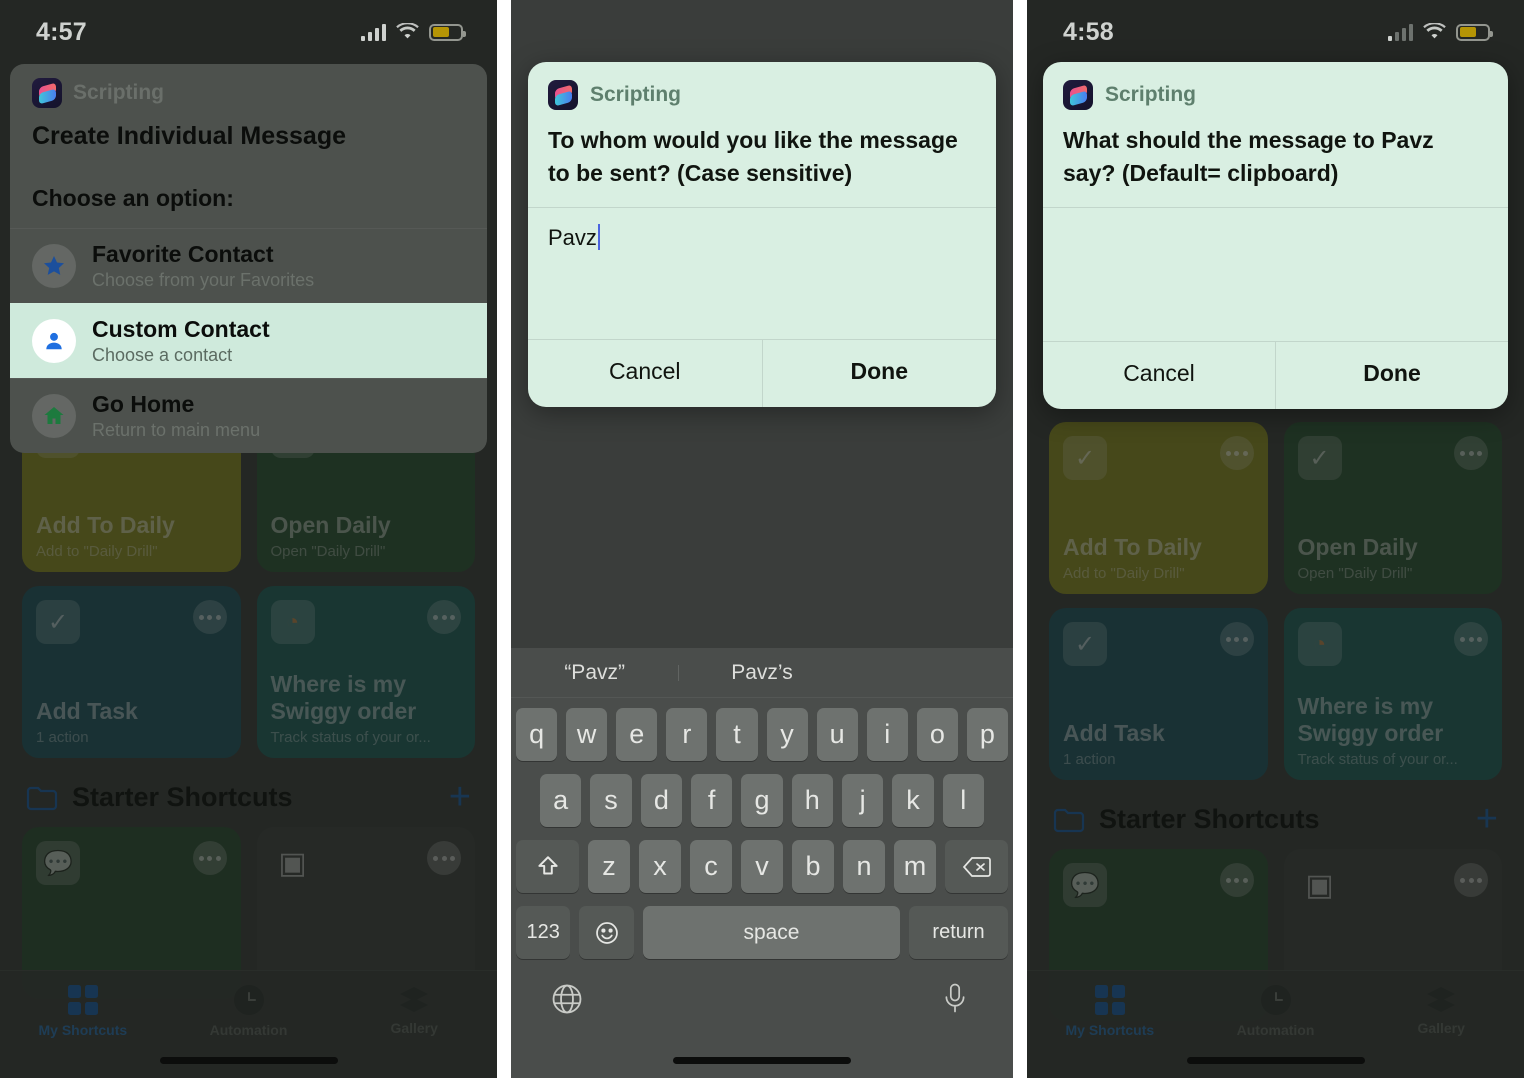 Image resolution: width=1524 pixels, height=1078 pixels. Describe the element at coordinates (712, 800) in the screenshot. I see `key-f: f` at that location.